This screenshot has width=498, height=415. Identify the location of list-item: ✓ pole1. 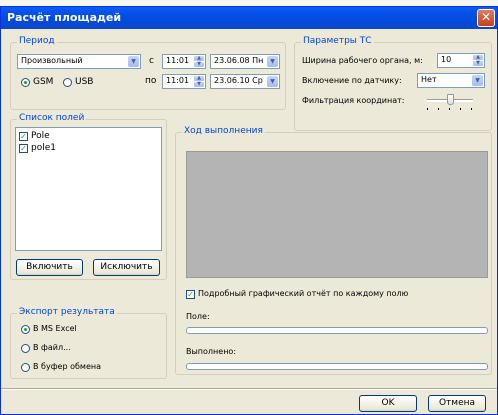
(89, 148).